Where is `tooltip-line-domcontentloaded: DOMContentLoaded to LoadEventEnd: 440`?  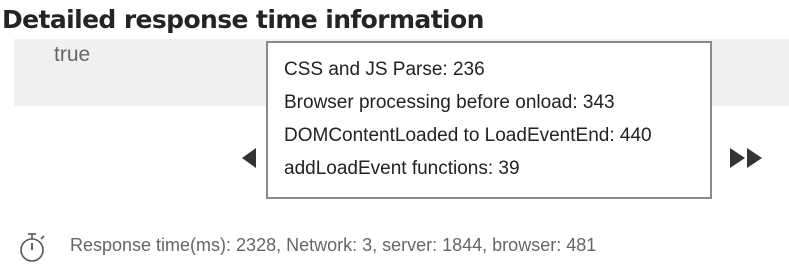 tooltip-line-domcontentloaded: DOMContentLoaded to LoadEventEnd: 440 is located at coordinates (468, 135).